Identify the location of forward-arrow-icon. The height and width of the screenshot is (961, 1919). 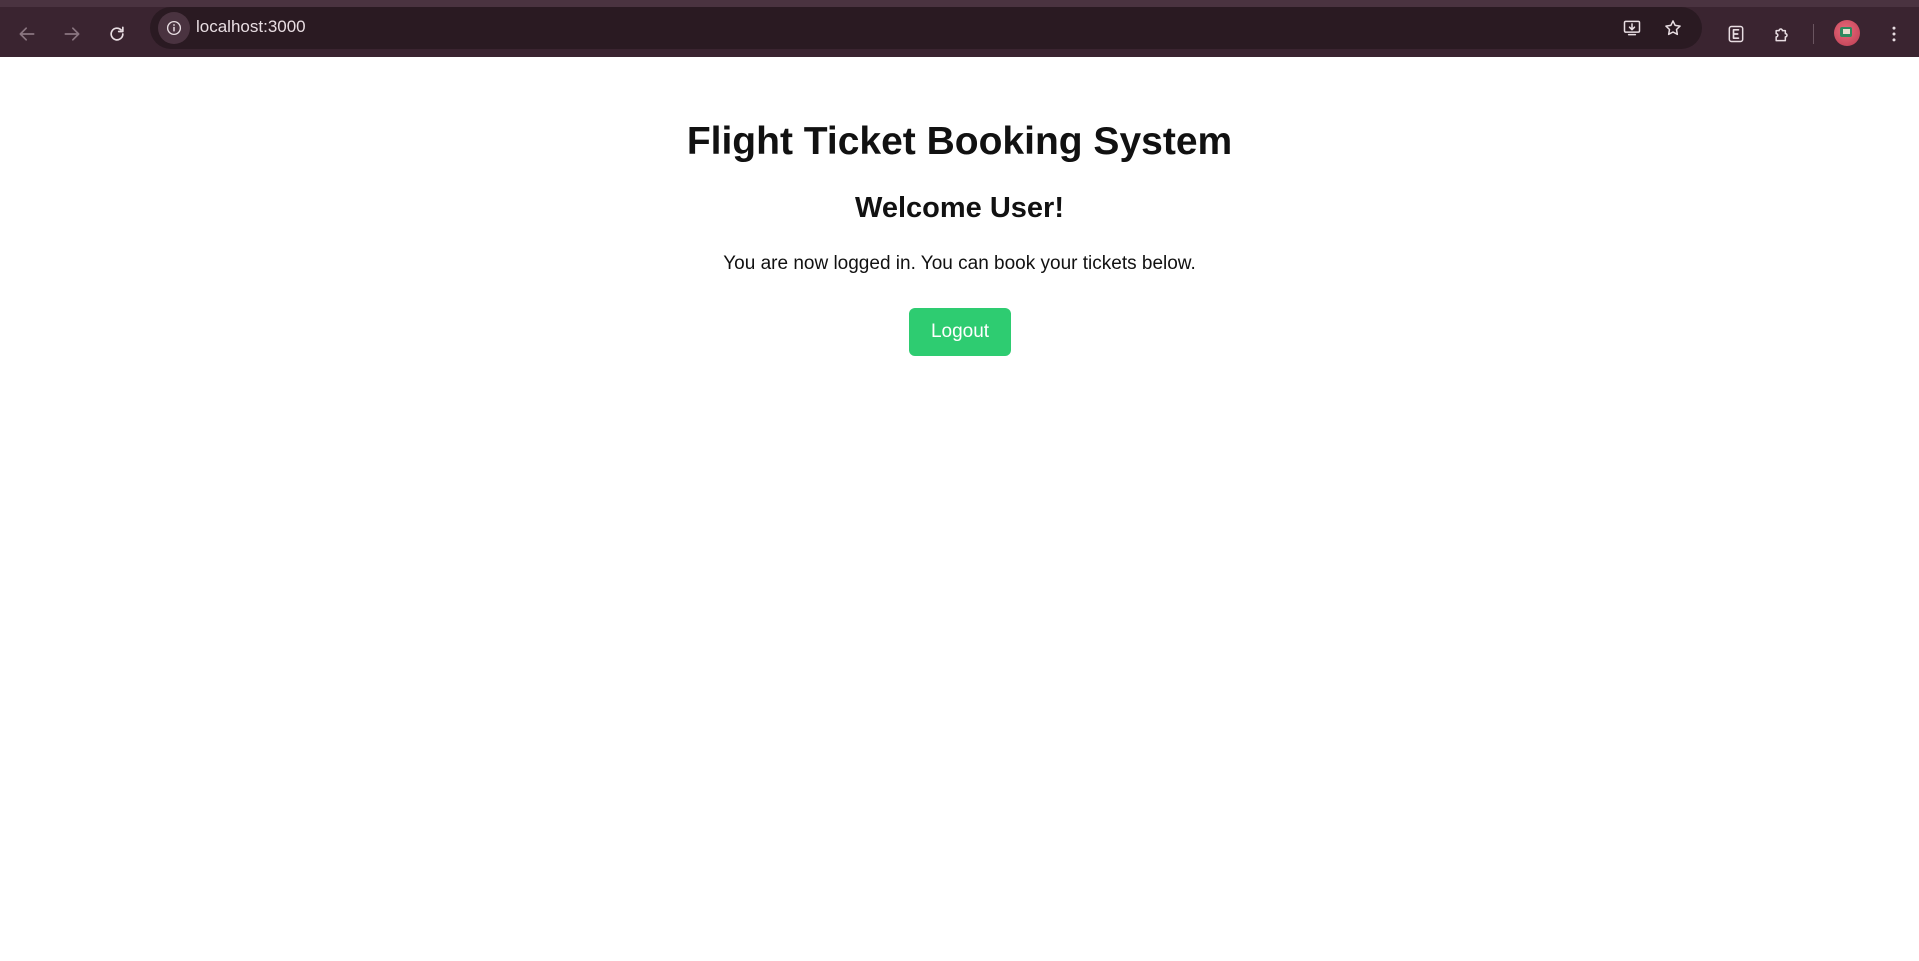
(72, 34).